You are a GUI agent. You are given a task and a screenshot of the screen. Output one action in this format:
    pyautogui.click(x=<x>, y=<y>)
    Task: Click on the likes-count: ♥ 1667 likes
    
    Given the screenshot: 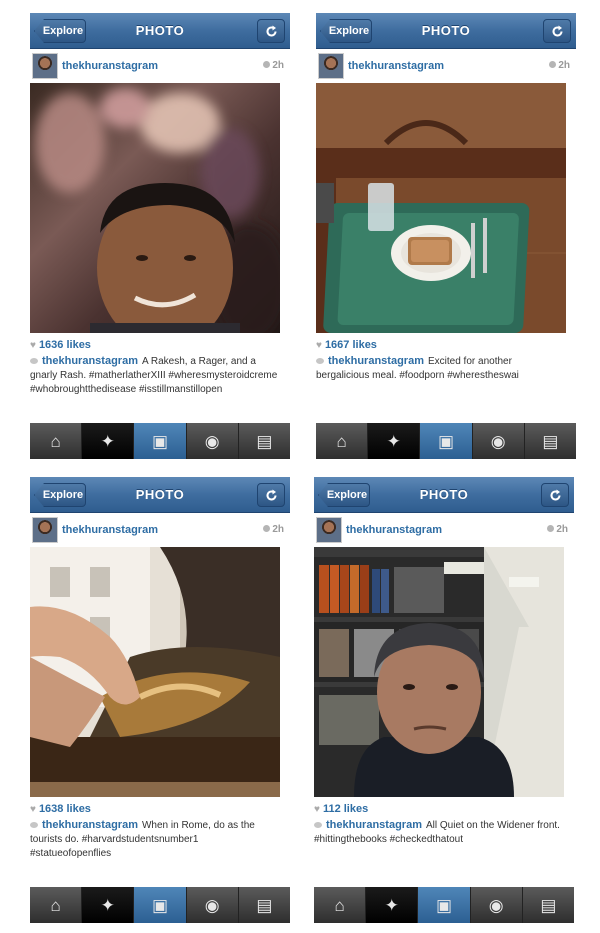 What is the action you would take?
    pyautogui.click(x=346, y=345)
    